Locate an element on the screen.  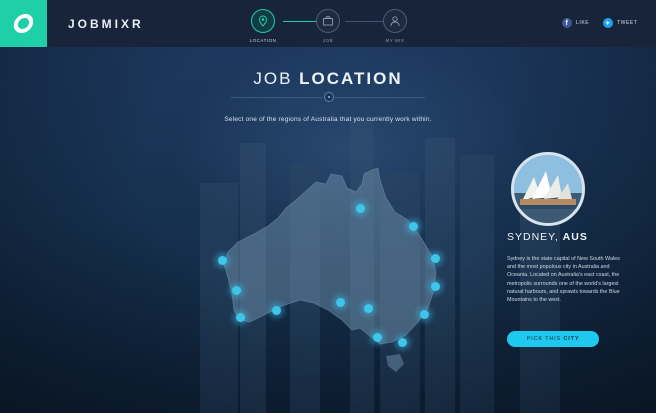
step-label: MY MIX is located at coordinates (395, 40).